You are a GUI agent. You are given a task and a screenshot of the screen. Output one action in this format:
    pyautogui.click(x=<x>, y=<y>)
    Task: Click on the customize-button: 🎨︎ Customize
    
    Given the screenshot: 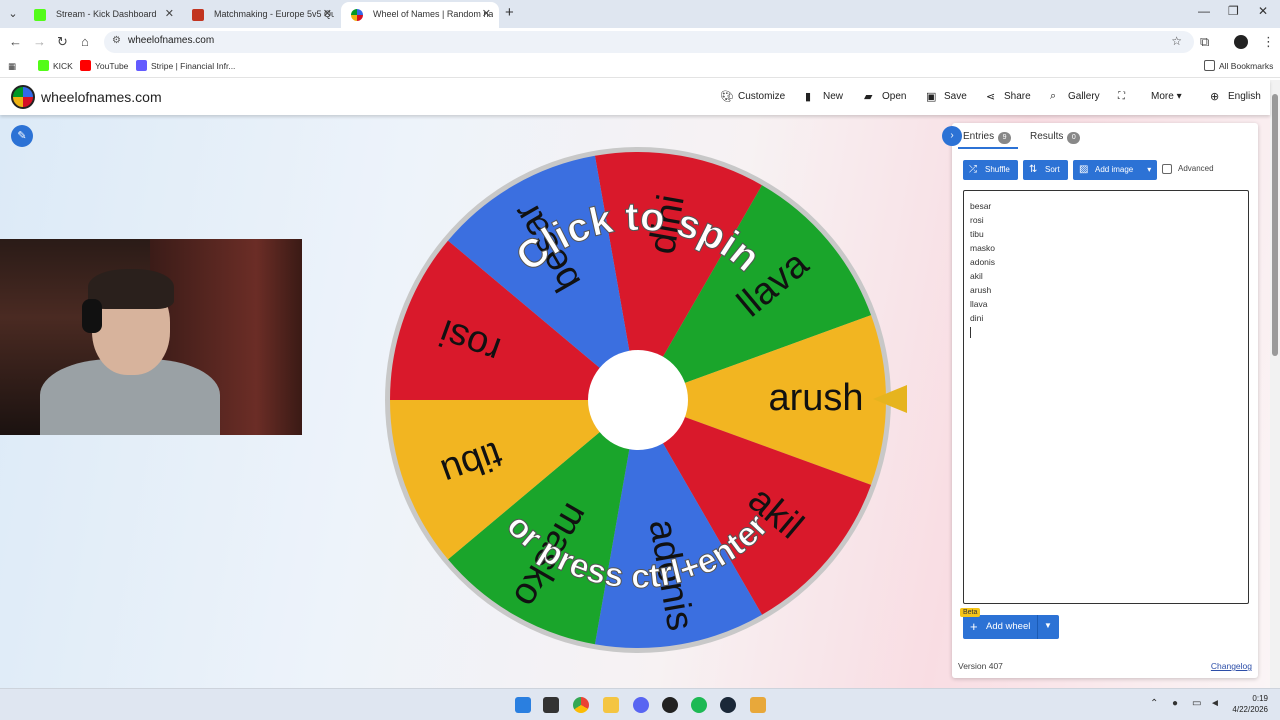 What is the action you would take?
    pyautogui.click(x=753, y=97)
    